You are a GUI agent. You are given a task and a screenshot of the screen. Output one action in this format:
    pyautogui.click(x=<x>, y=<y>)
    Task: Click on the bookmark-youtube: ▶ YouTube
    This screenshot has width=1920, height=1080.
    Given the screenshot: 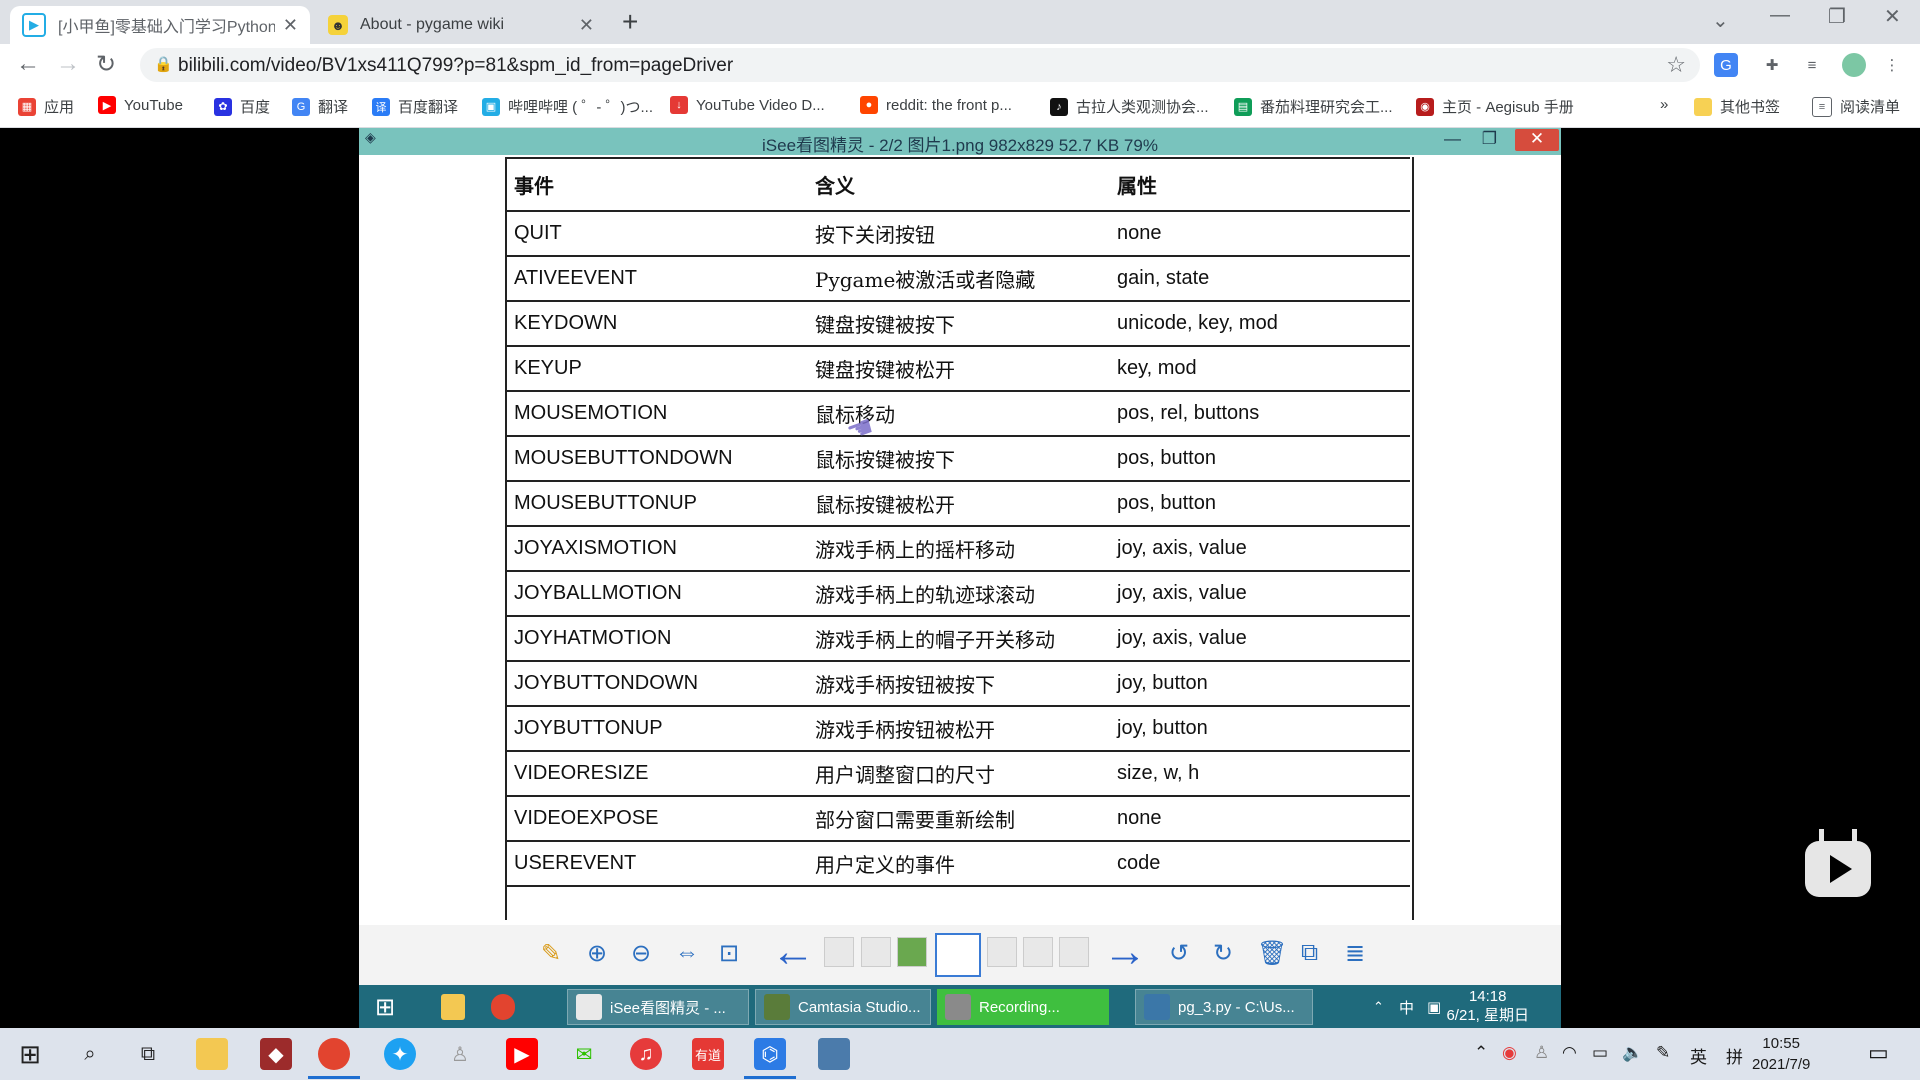 What is the action you would take?
    pyautogui.click(x=140, y=105)
    